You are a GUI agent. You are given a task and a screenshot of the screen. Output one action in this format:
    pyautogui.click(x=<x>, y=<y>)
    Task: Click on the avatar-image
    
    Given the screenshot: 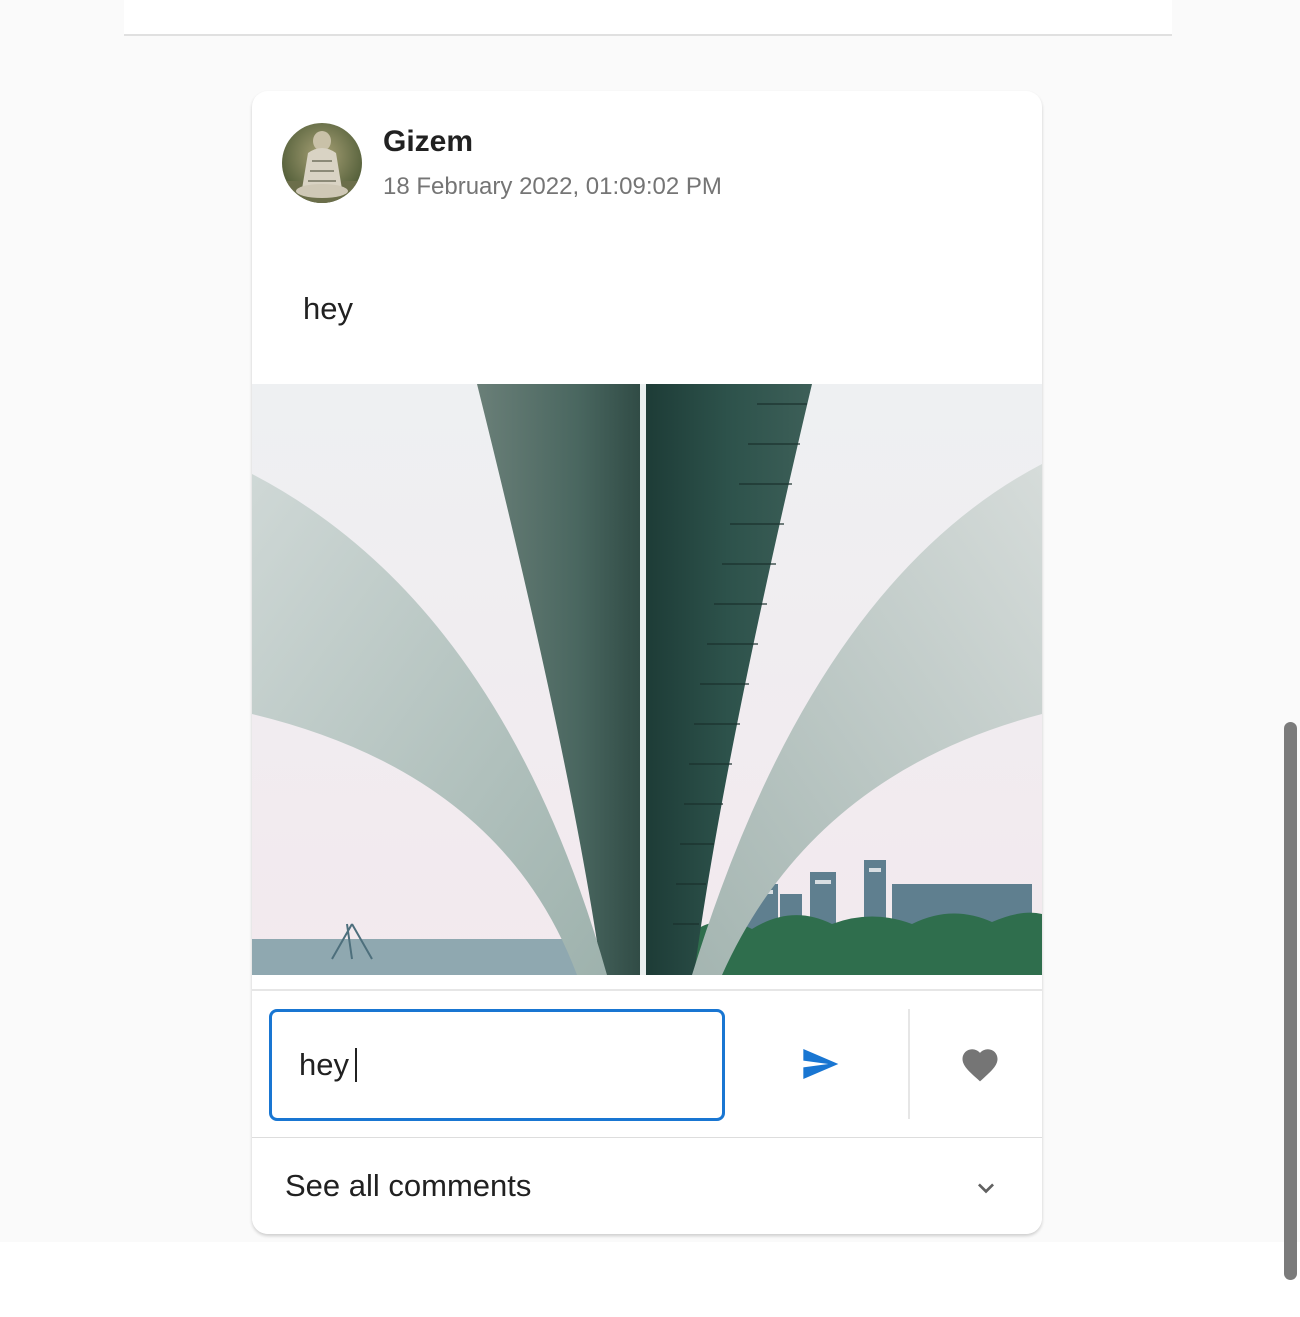 What is the action you would take?
    pyautogui.click(x=322, y=163)
    